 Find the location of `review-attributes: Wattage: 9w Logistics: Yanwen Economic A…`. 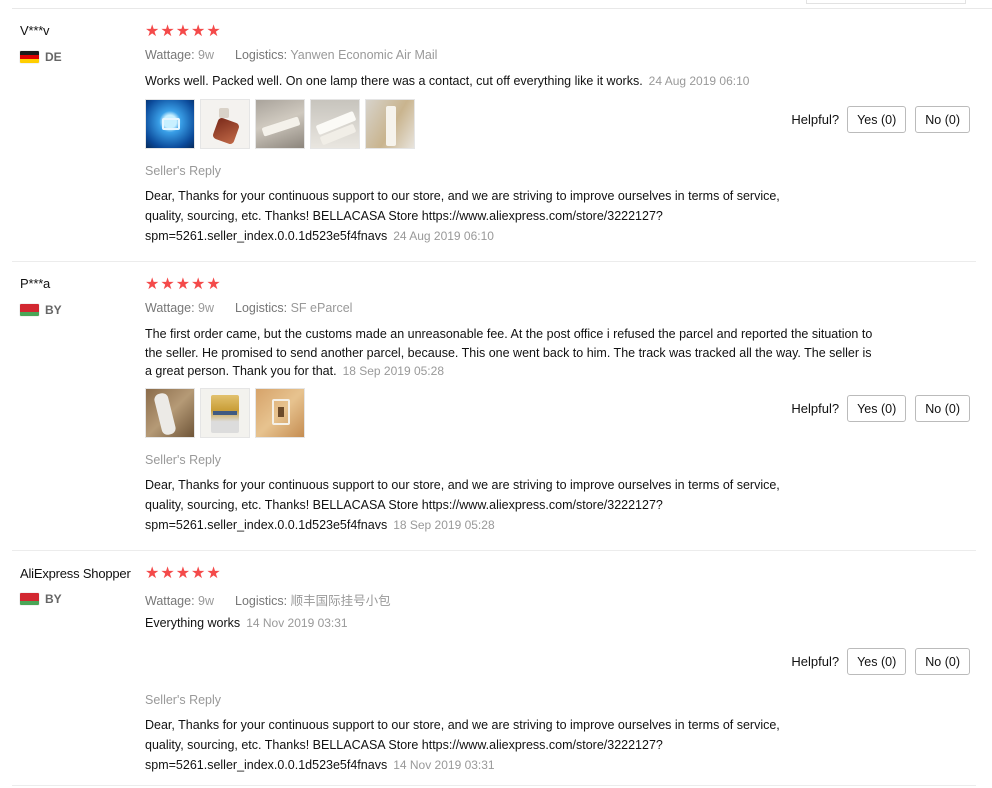

review-attributes: Wattage: 9w Logistics: Yanwen Economic A… is located at coordinates (291, 55).